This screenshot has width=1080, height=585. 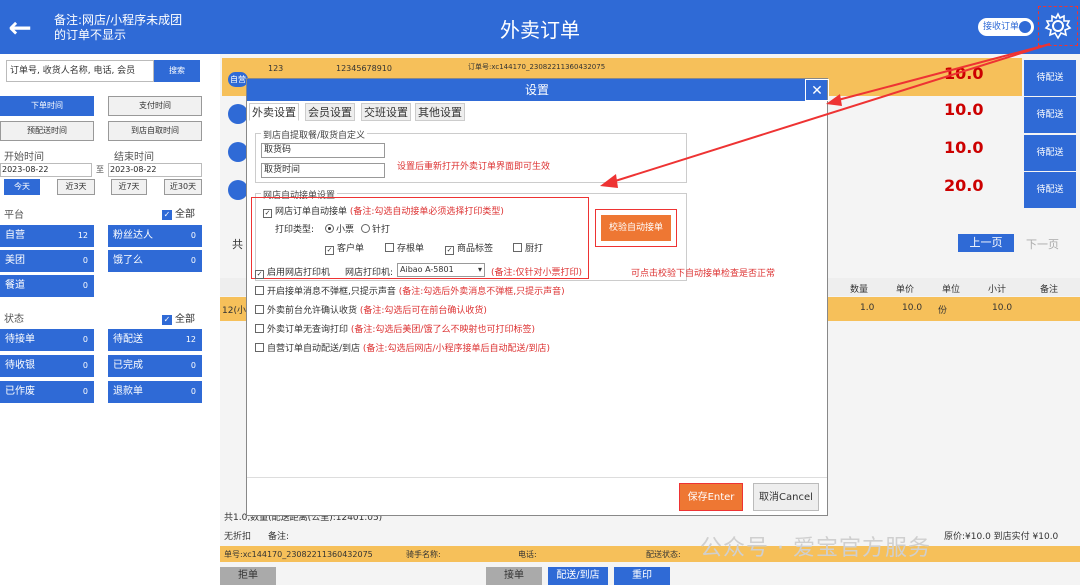 I want to click on option-sound-only: 开启接单消息不弹框,只提示声音 (备注:勾选后外卖消息不弹框,只提示声音), so click(x=410, y=290).